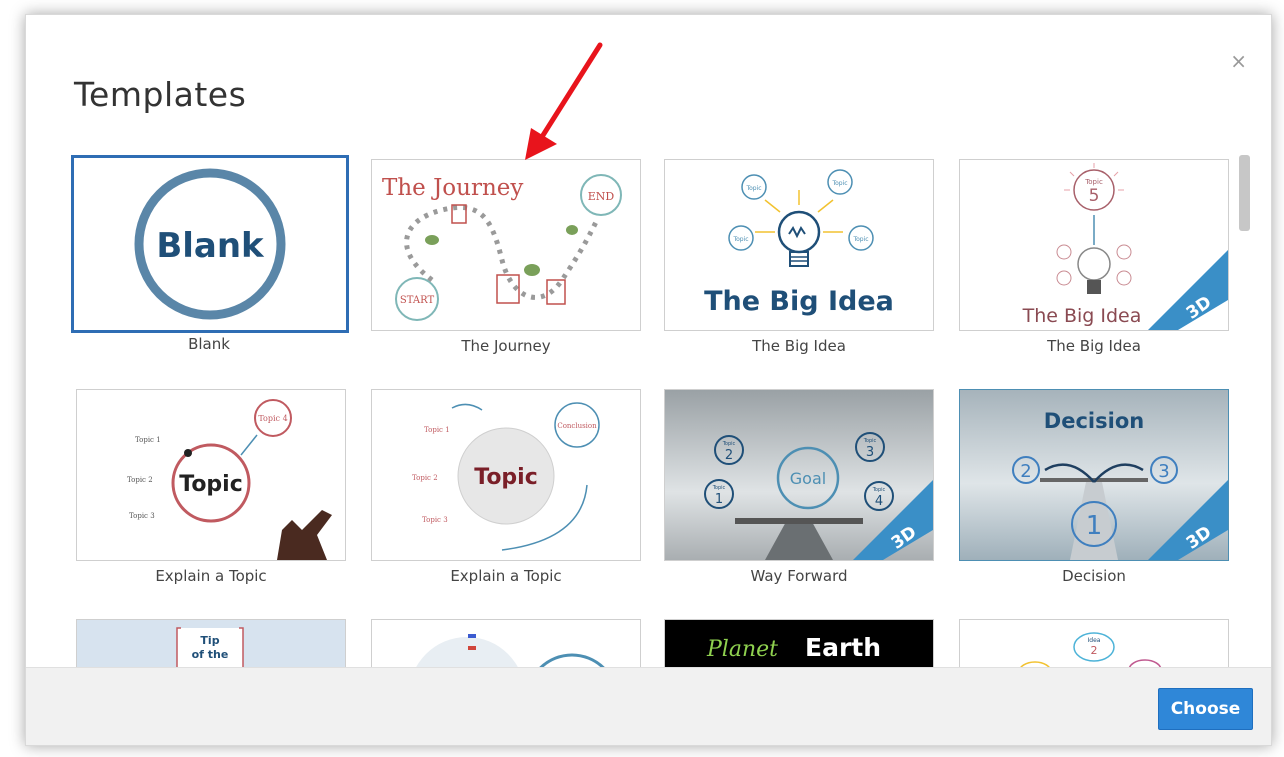 Image resolution: width=1284 pixels, height=757 pixels. Describe the element at coordinates (1163, 471) in the screenshot. I see `option-number: 3` at that location.